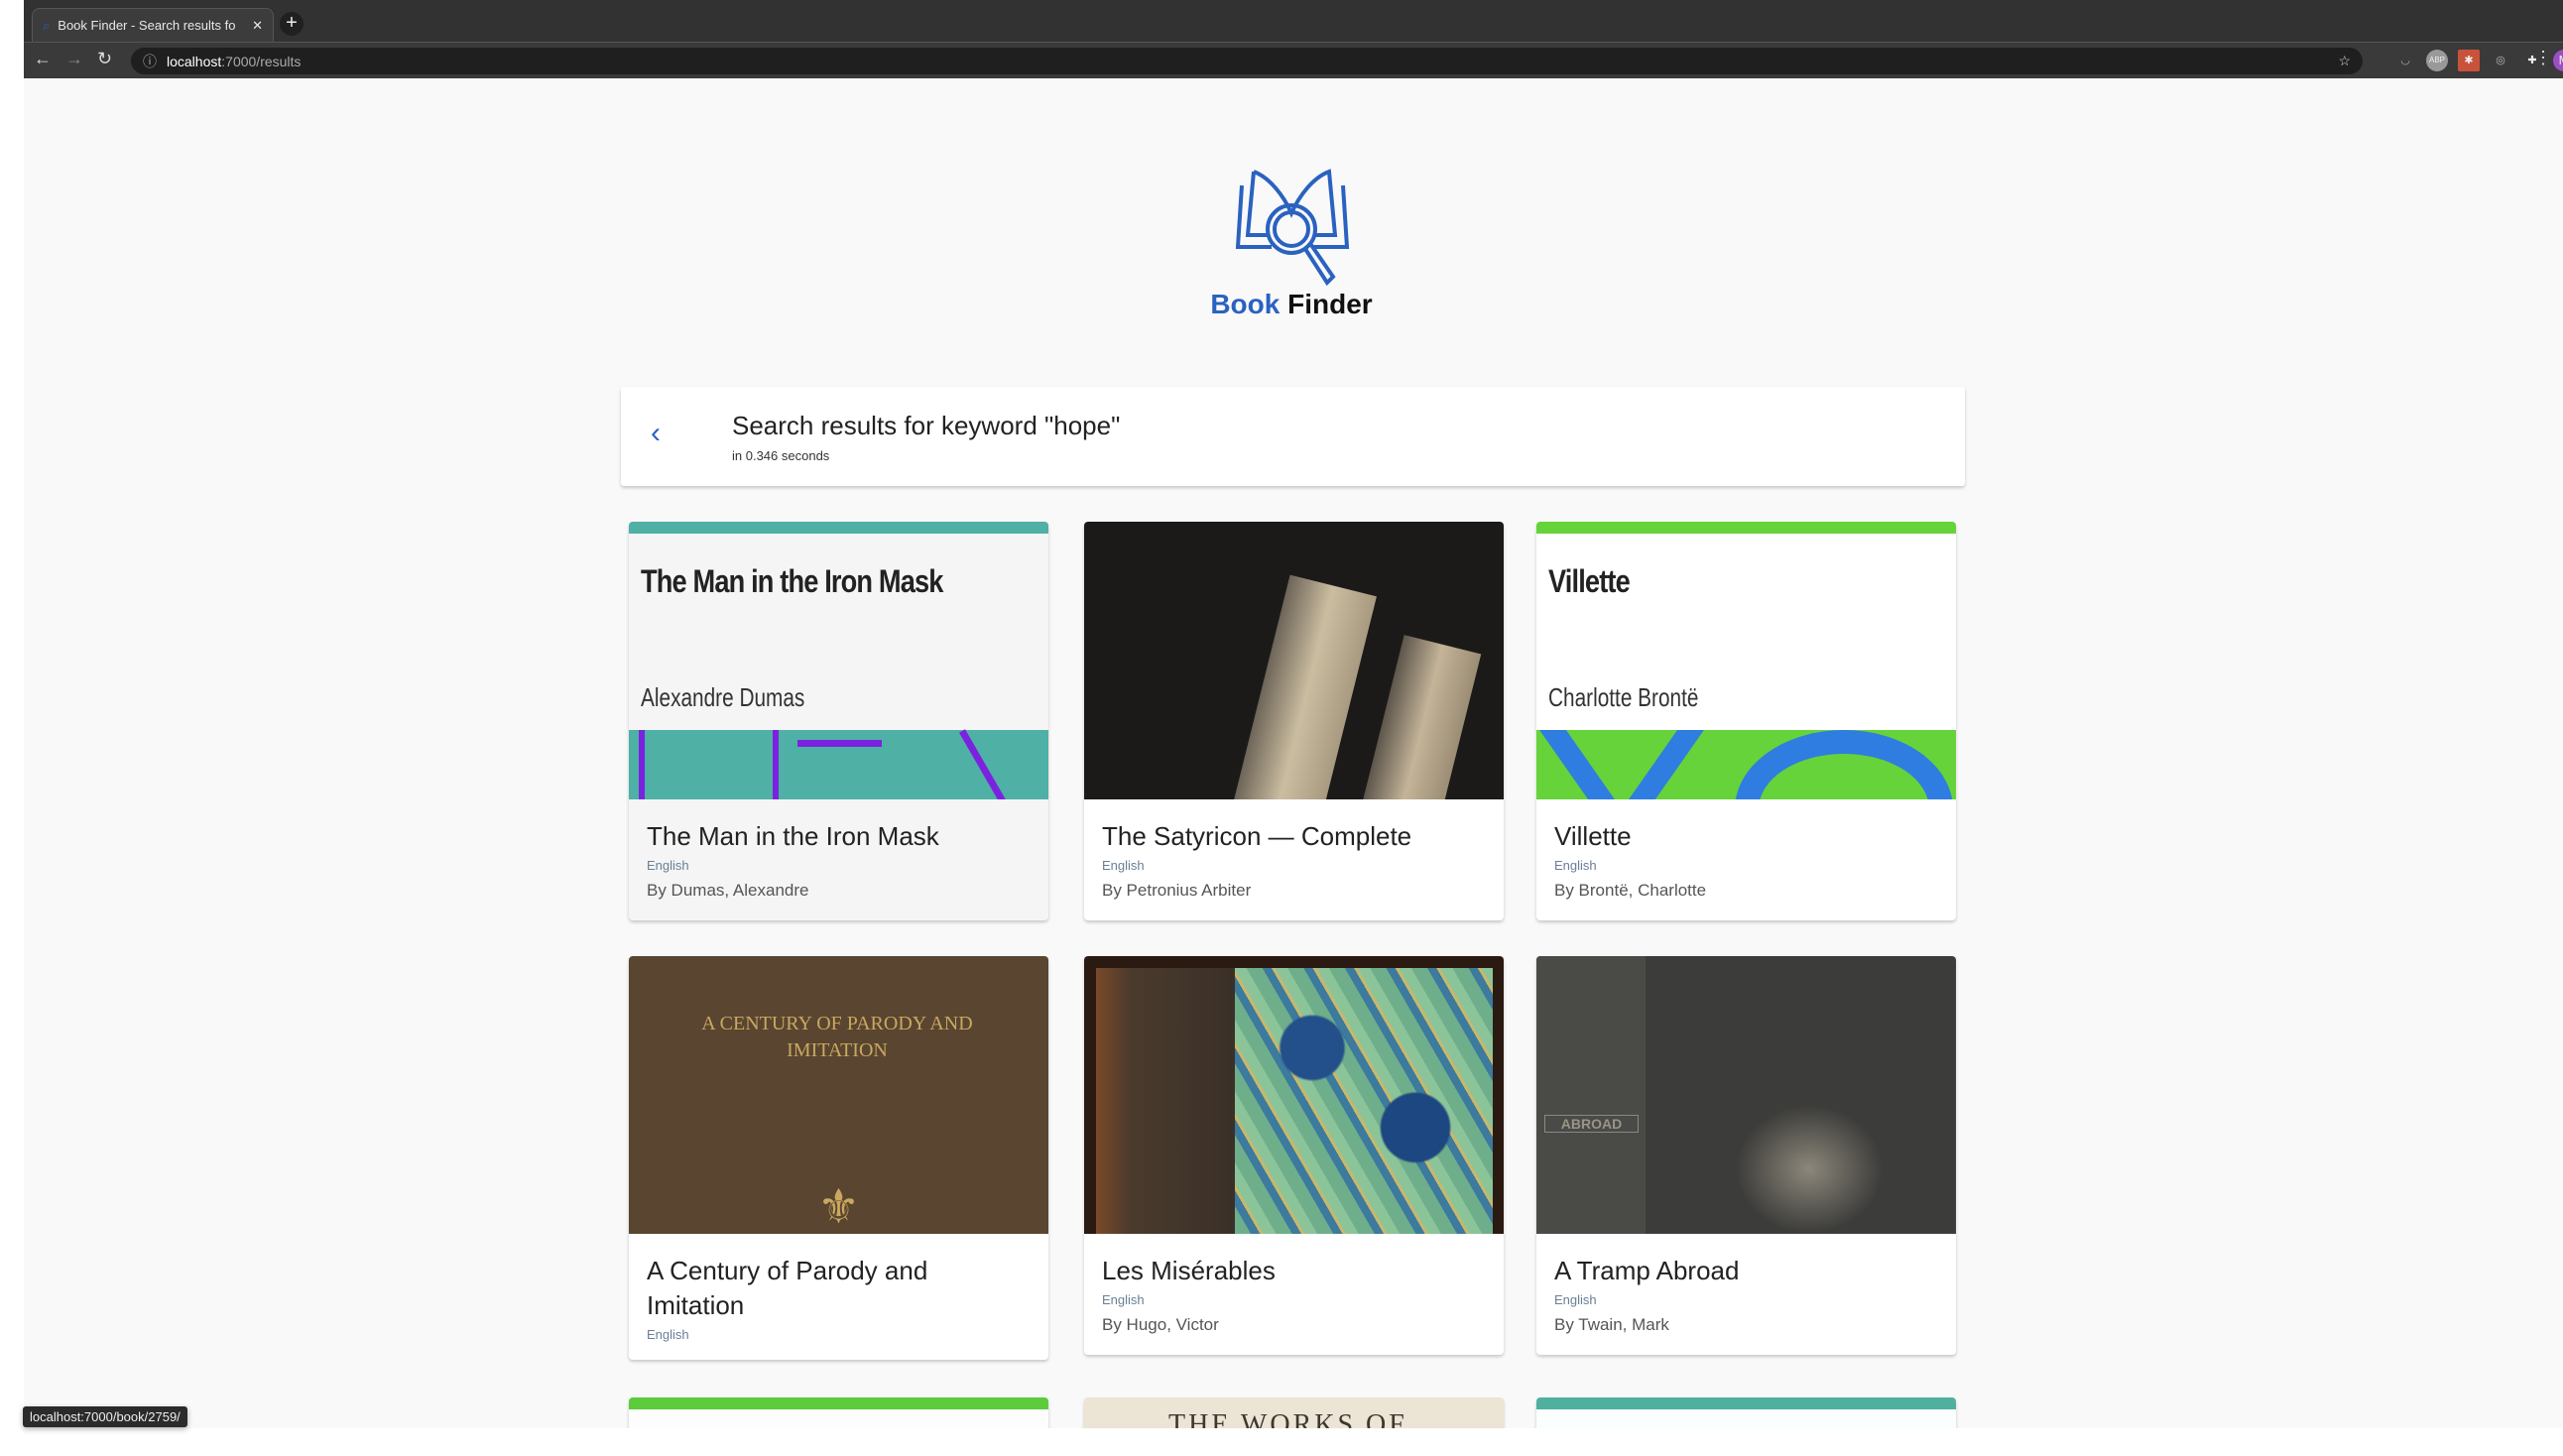  Describe the element at coordinates (43, 59) in the screenshot. I see `back-icon: ←` at that location.